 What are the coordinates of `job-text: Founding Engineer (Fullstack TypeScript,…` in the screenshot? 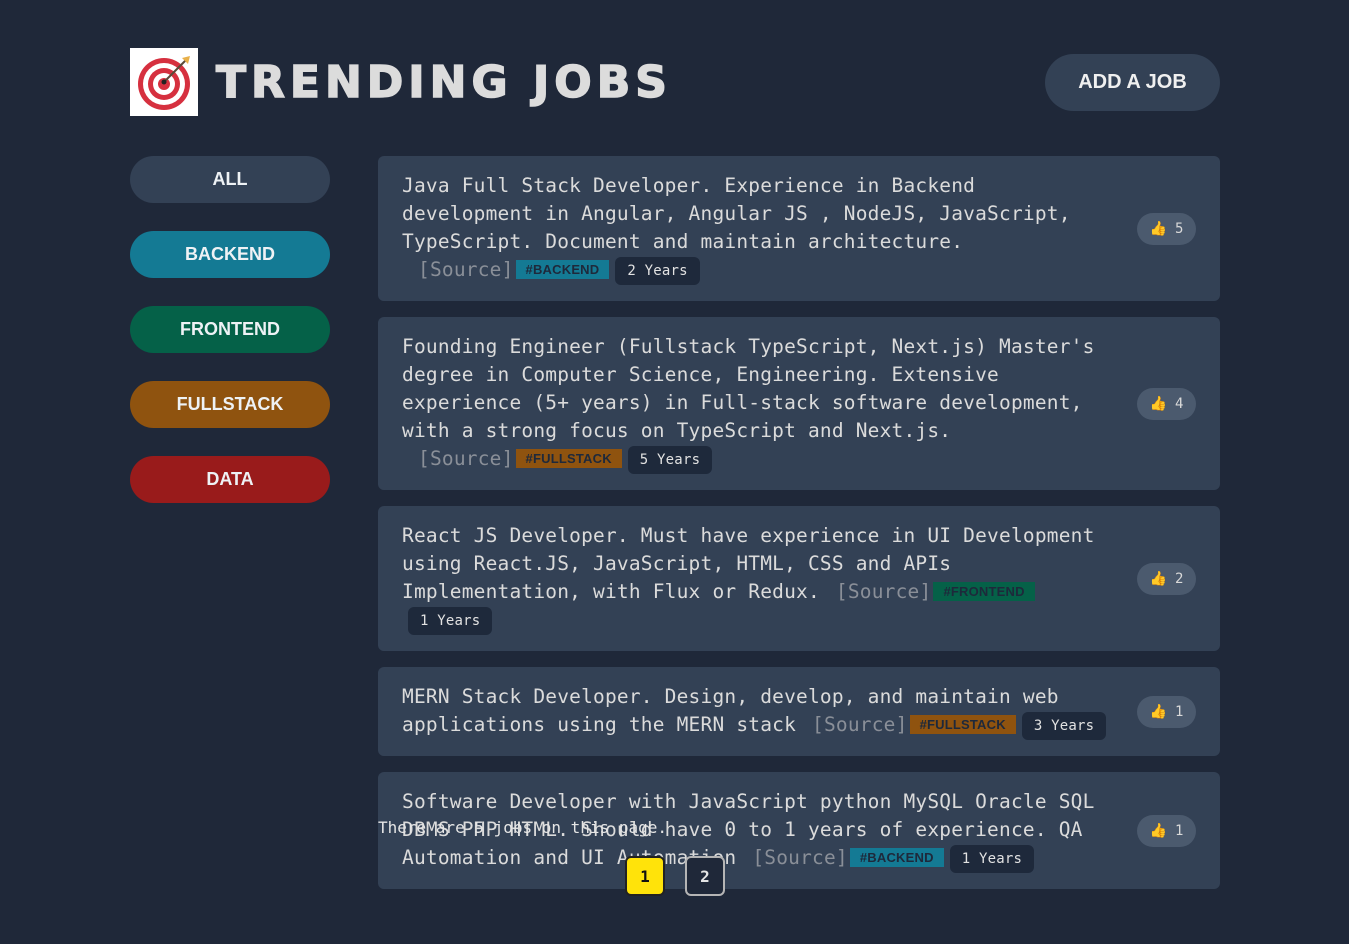 It's located at (748, 388).